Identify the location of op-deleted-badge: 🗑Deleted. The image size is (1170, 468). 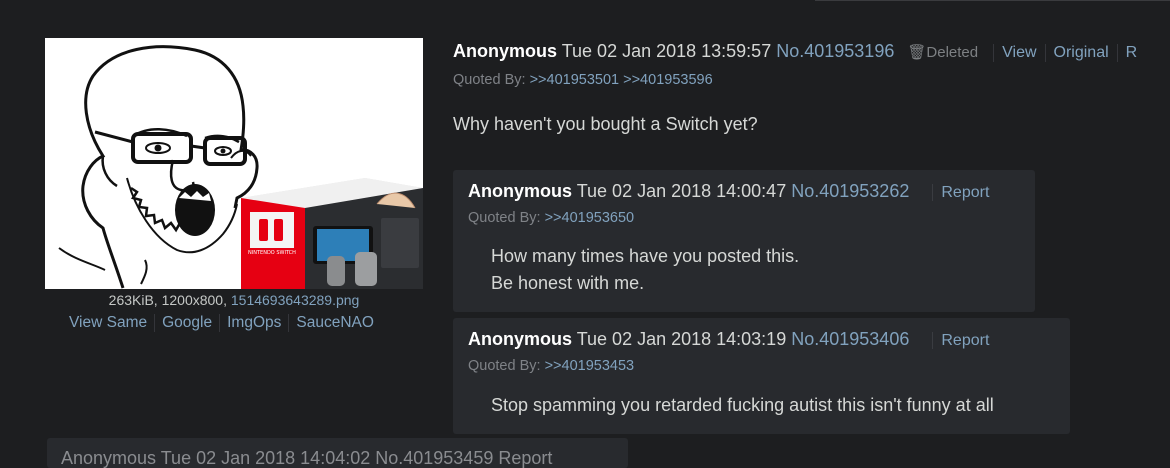
(942, 52).